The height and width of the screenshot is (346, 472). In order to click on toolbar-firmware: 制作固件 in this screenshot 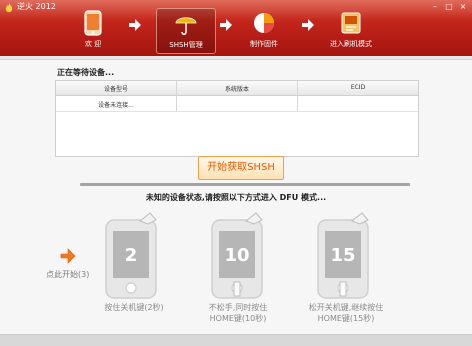, I will do `click(264, 30)`.